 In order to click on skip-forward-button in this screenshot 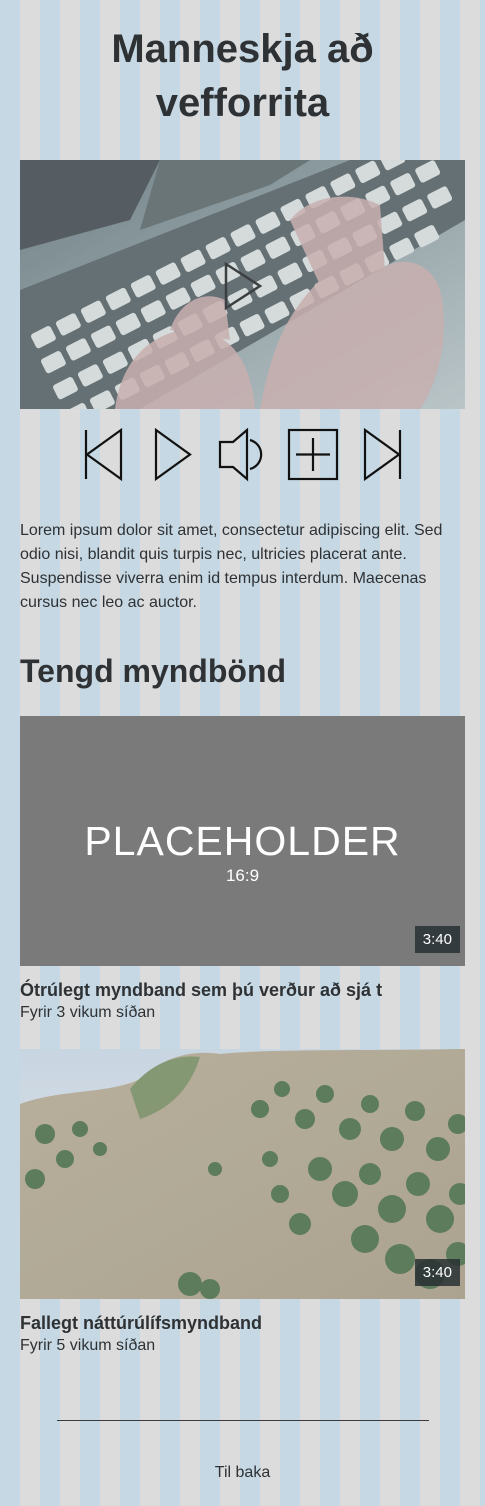, I will do `click(383, 455)`.